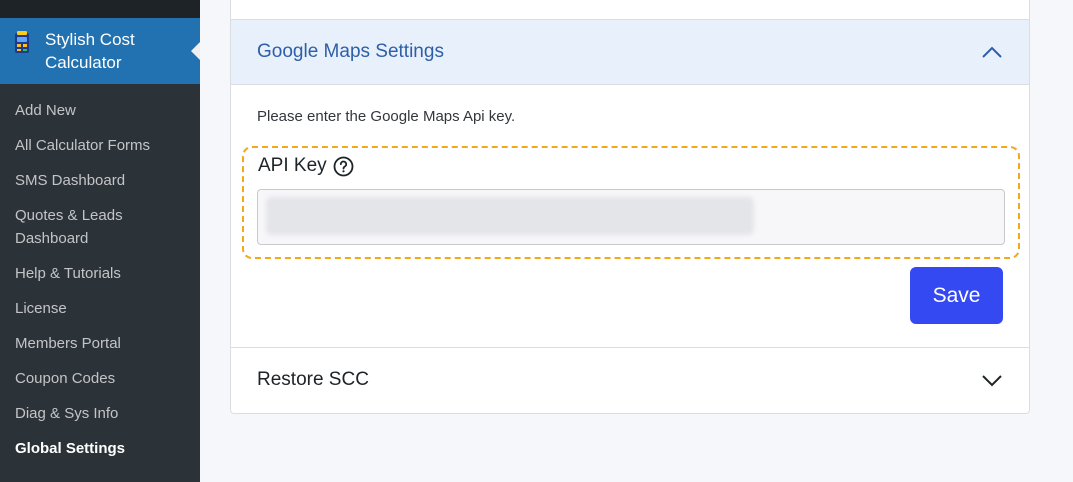  What do you see at coordinates (100, 308) in the screenshot?
I see `sidebar-item-license: License` at bounding box center [100, 308].